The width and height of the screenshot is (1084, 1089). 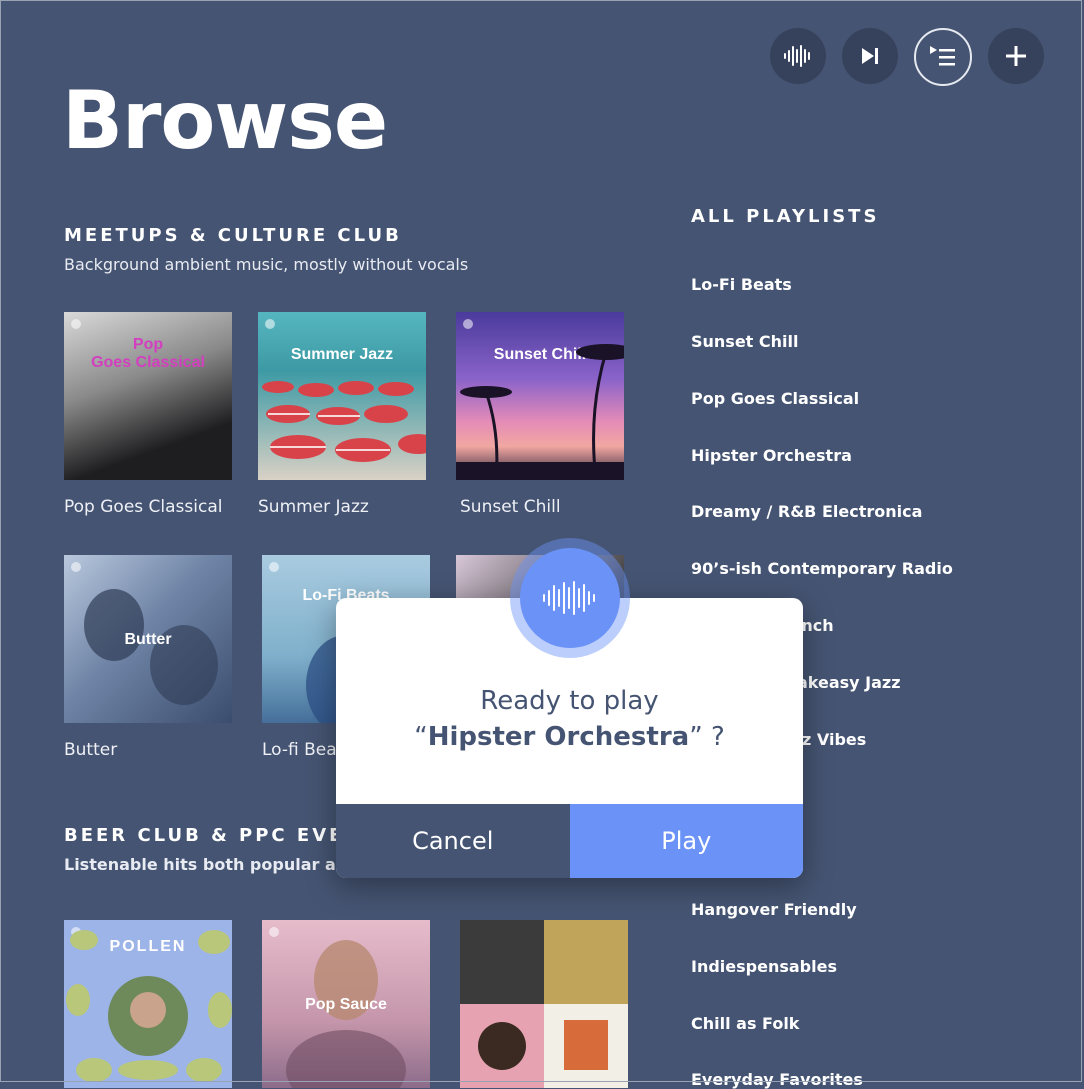 I want to click on palm-art, so click(x=540, y=412).